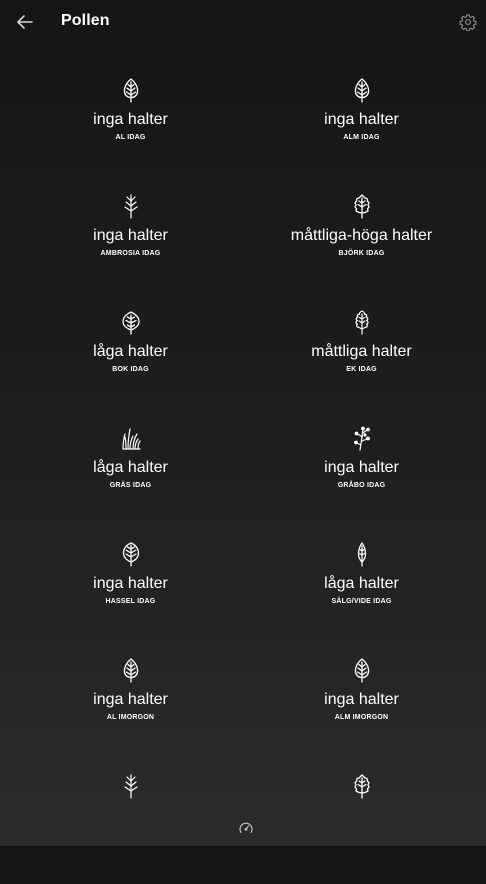 The image size is (486, 884). What do you see at coordinates (130, 826) in the screenshot?
I see `pollen-tile-ambrosia-imorgon` at bounding box center [130, 826].